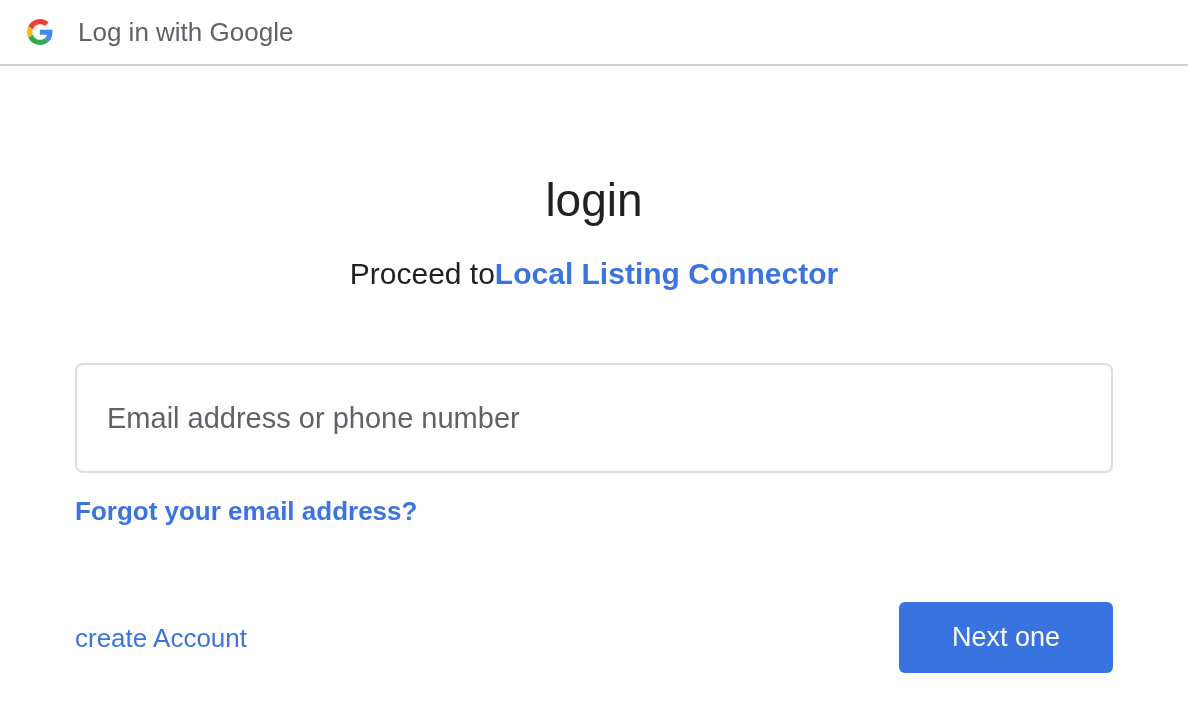  Describe the element at coordinates (161, 637) in the screenshot. I see `create-account-link: create Account` at that location.